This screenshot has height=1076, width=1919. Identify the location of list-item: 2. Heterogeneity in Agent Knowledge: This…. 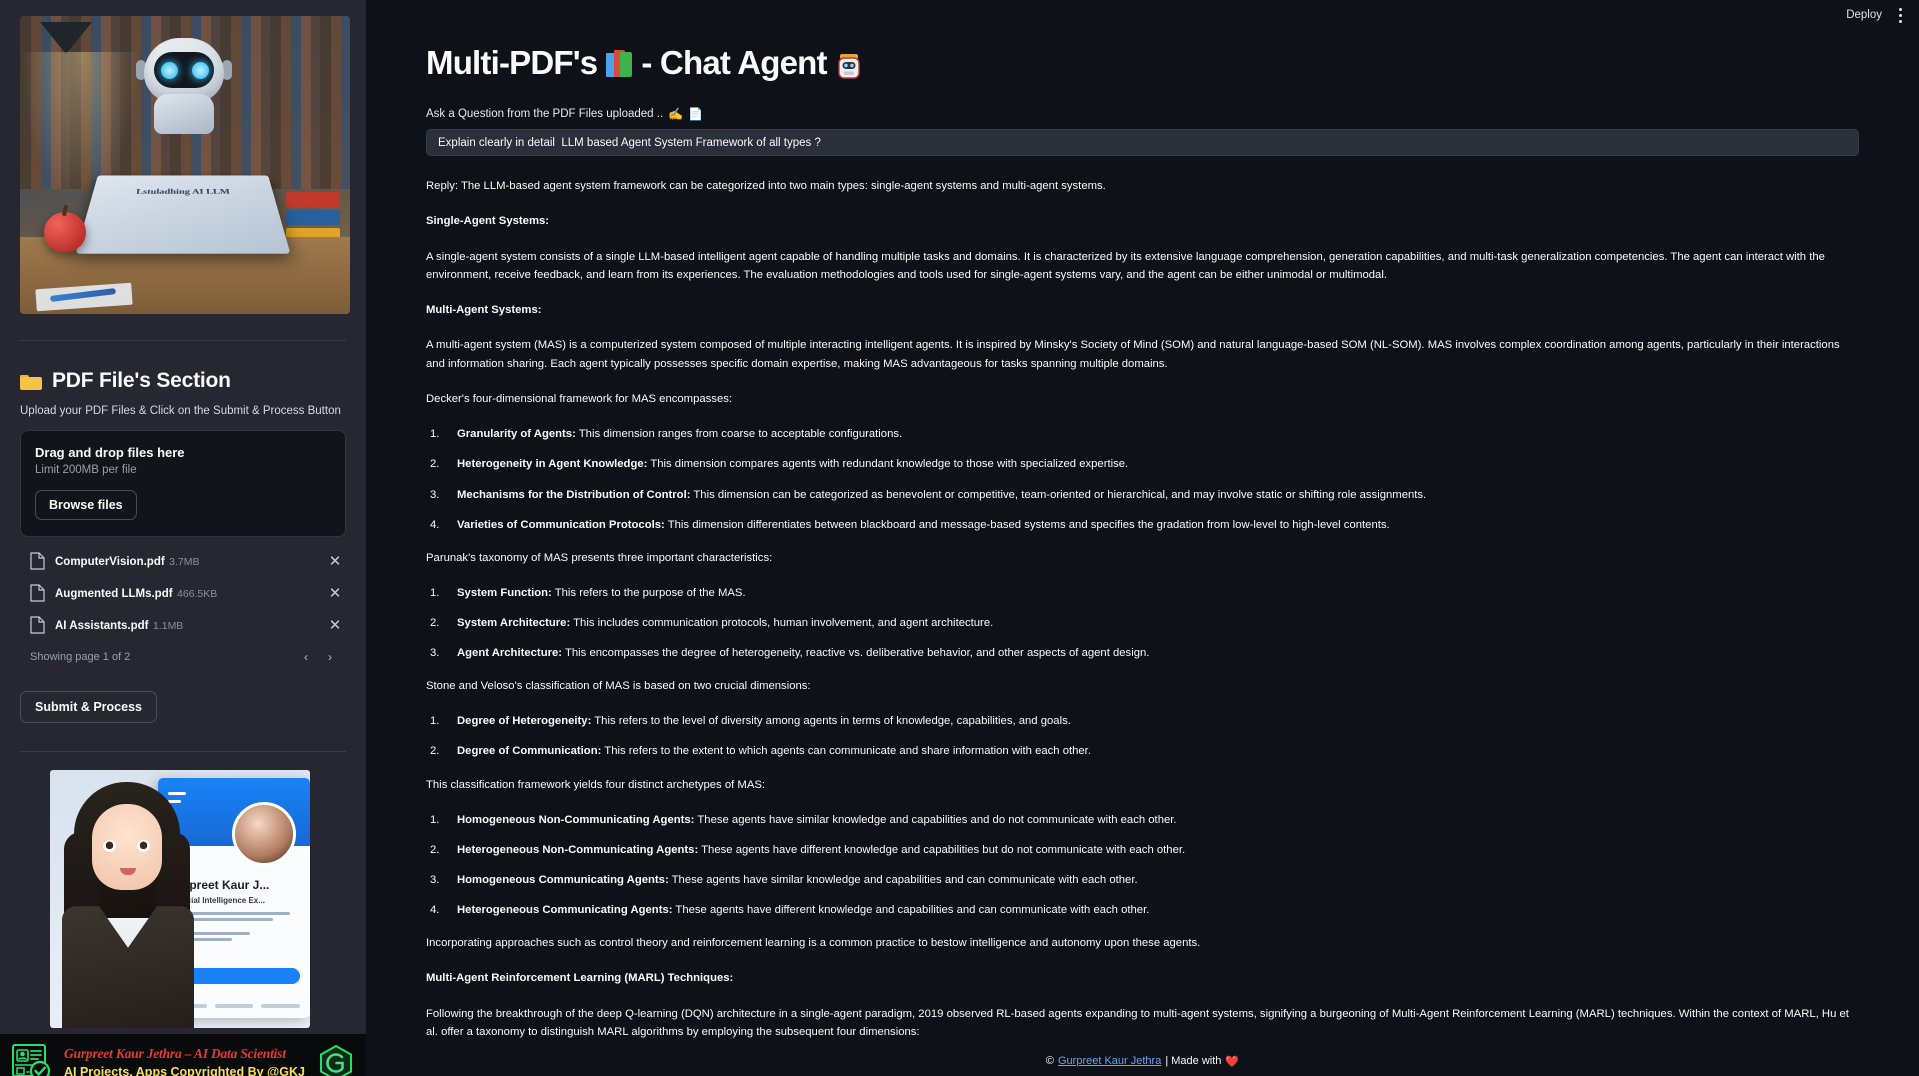
(1142, 464).